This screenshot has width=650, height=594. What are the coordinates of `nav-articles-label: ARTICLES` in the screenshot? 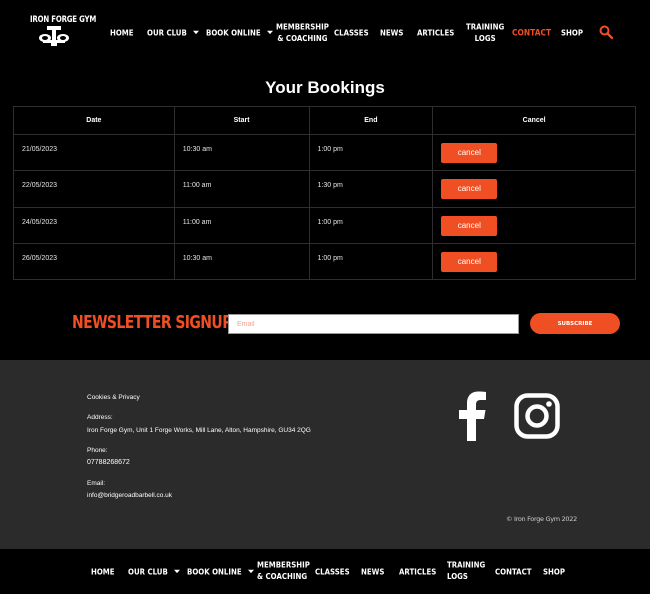 It's located at (436, 33).